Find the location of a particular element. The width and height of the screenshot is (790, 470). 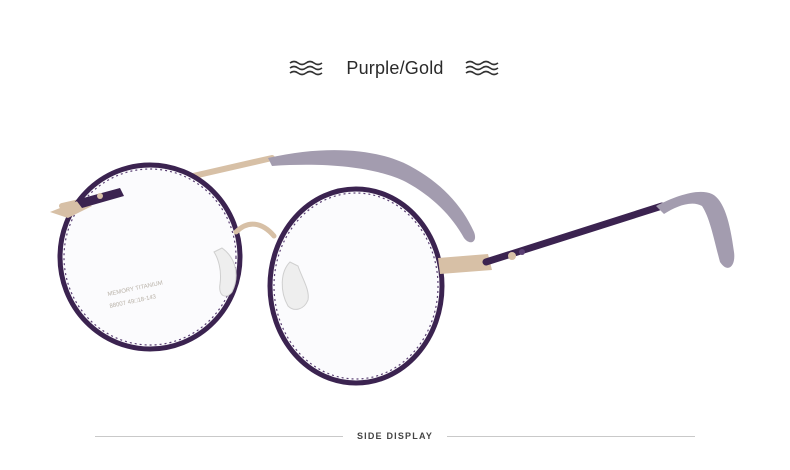

bridge is located at coordinates (255, 230).